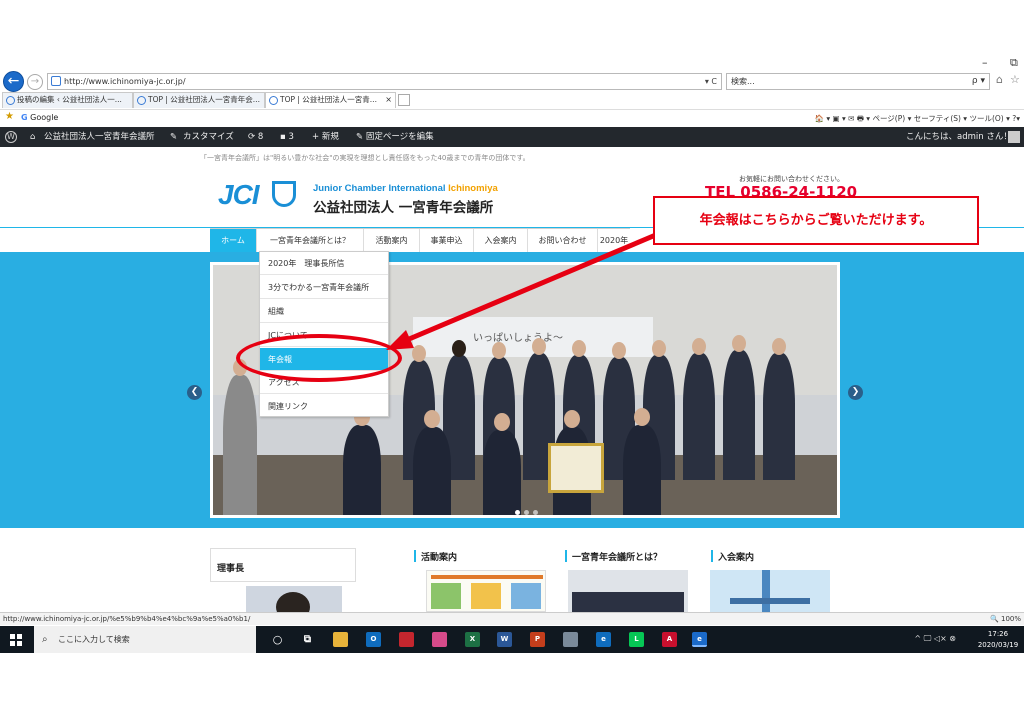 The width and height of the screenshot is (1024, 724). I want to click on dashboard-icon: ⌂, so click(33, 137).